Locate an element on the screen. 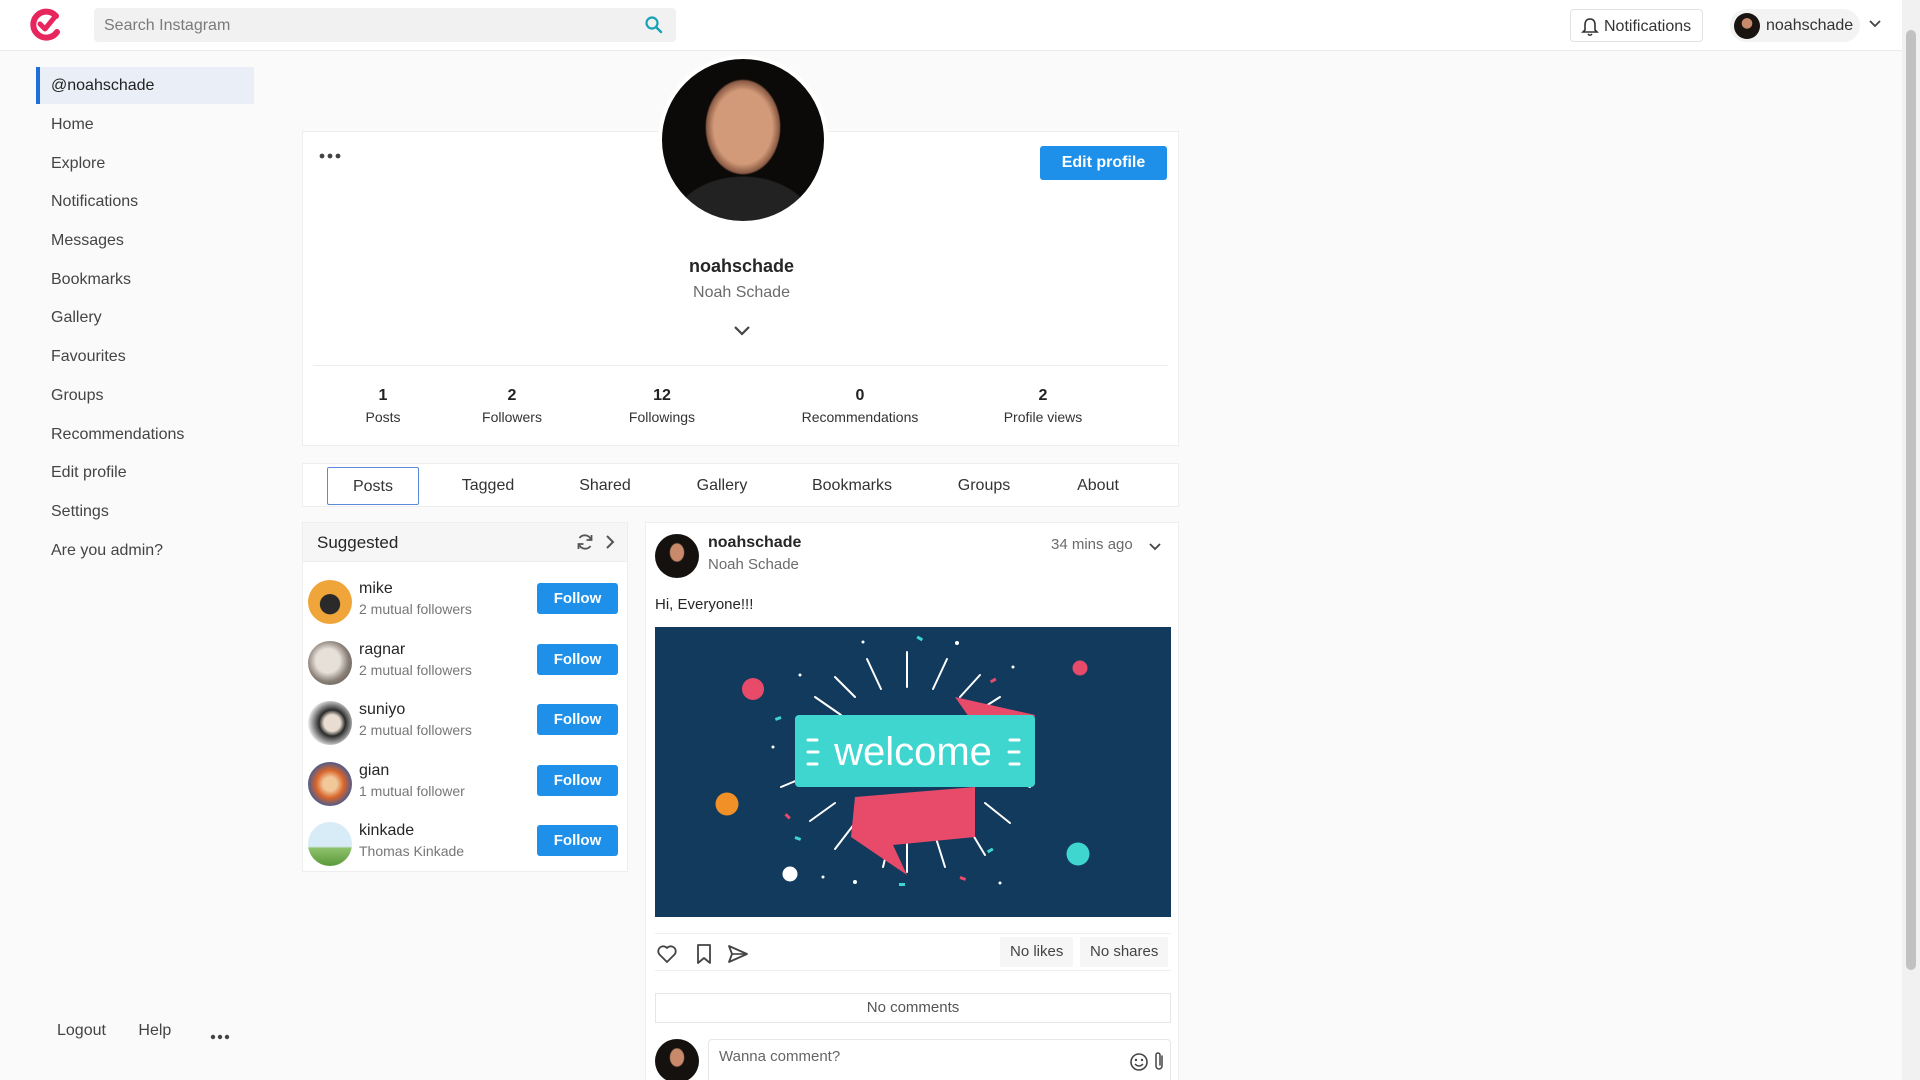 The width and height of the screenshot is (1920, 1080). user-menu-label: noahschade is located at coordinates (1810, 25).